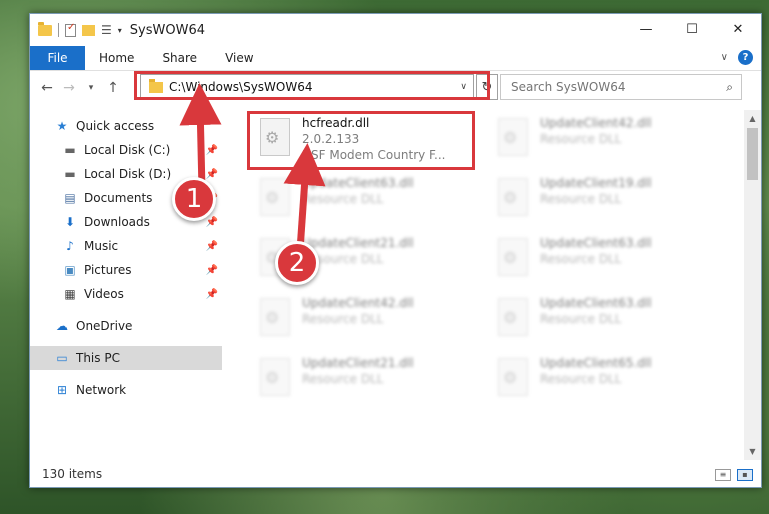  What do you see at coordinates (752, 154) in the screenshot?
I see `scrollbar-thumb` at bounding box center [752, 154].